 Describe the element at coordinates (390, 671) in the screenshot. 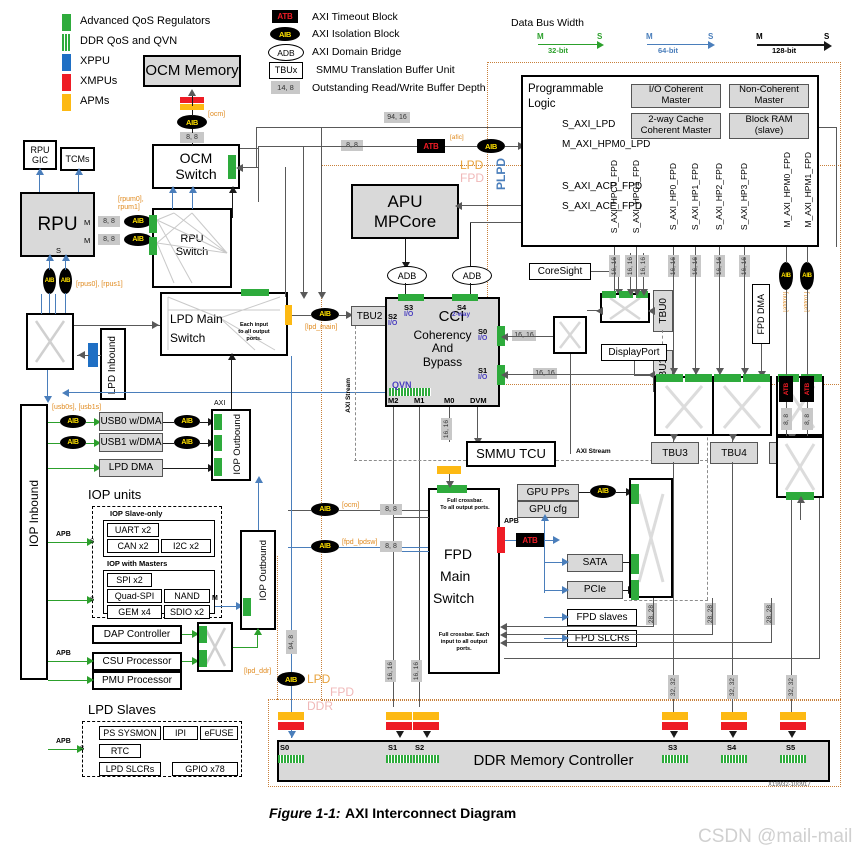

I see `depth-fpd-m2-text: 16, 16` at that location.